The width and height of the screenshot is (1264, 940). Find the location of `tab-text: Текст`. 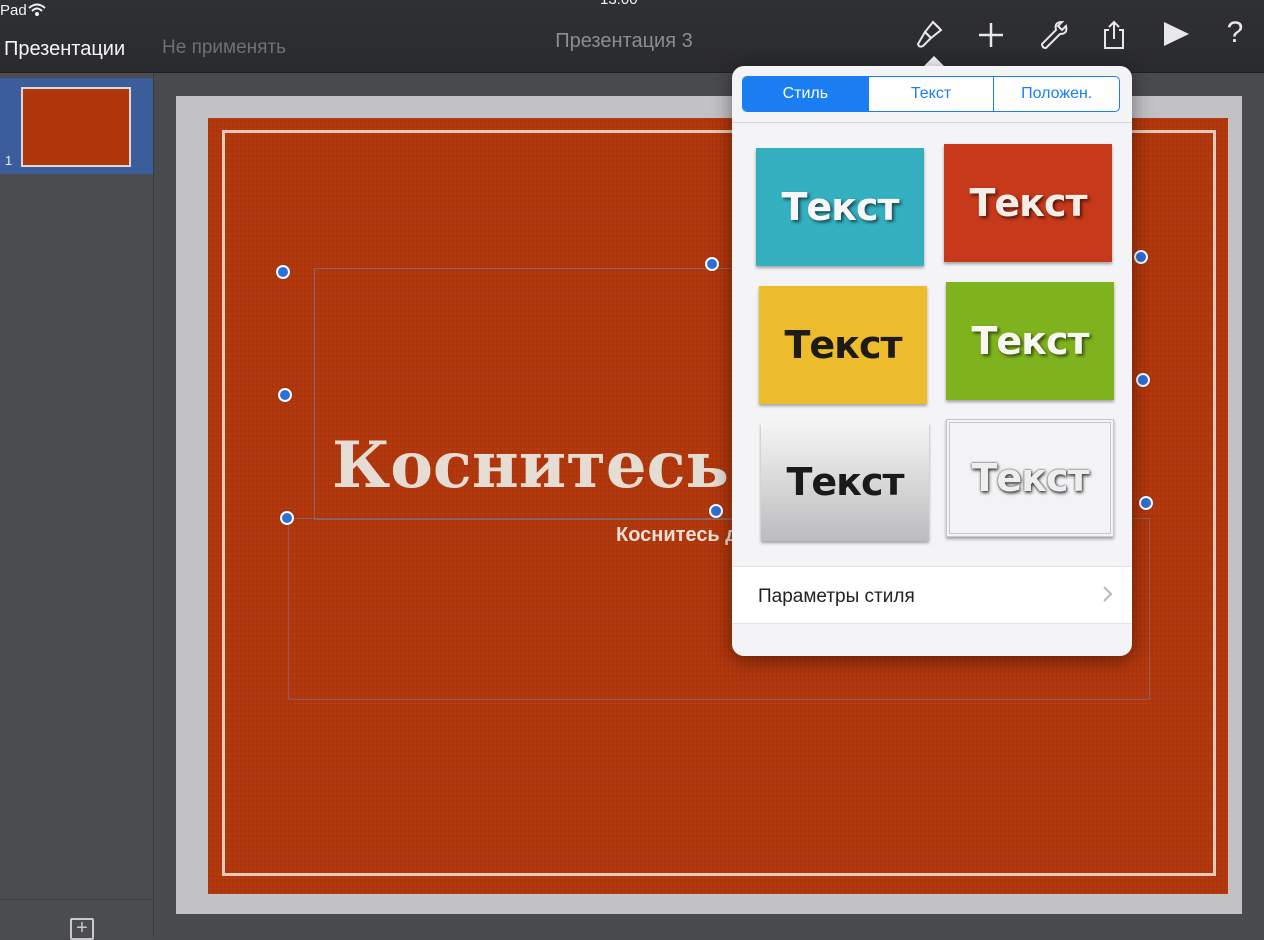

tab-text: Текст is located at coordinates (930, 94).